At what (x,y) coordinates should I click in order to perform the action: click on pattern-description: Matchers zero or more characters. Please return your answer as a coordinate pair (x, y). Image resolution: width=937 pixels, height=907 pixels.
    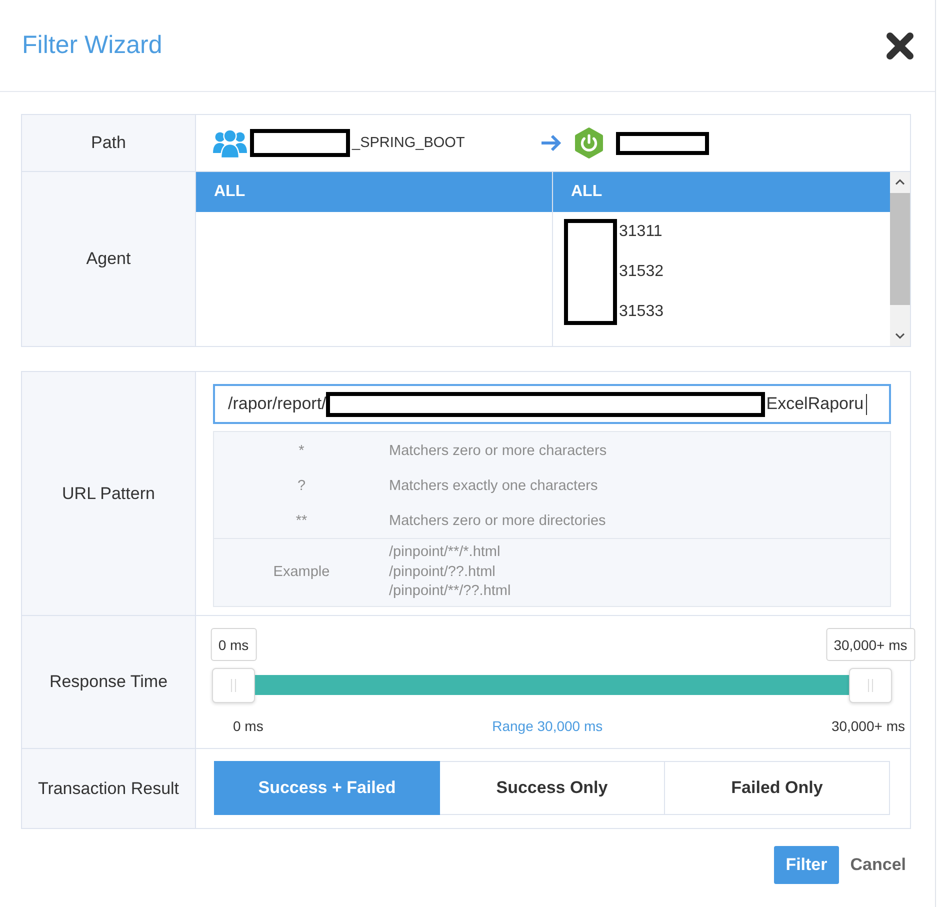
    Looking at the image, I should click on (498, 450).